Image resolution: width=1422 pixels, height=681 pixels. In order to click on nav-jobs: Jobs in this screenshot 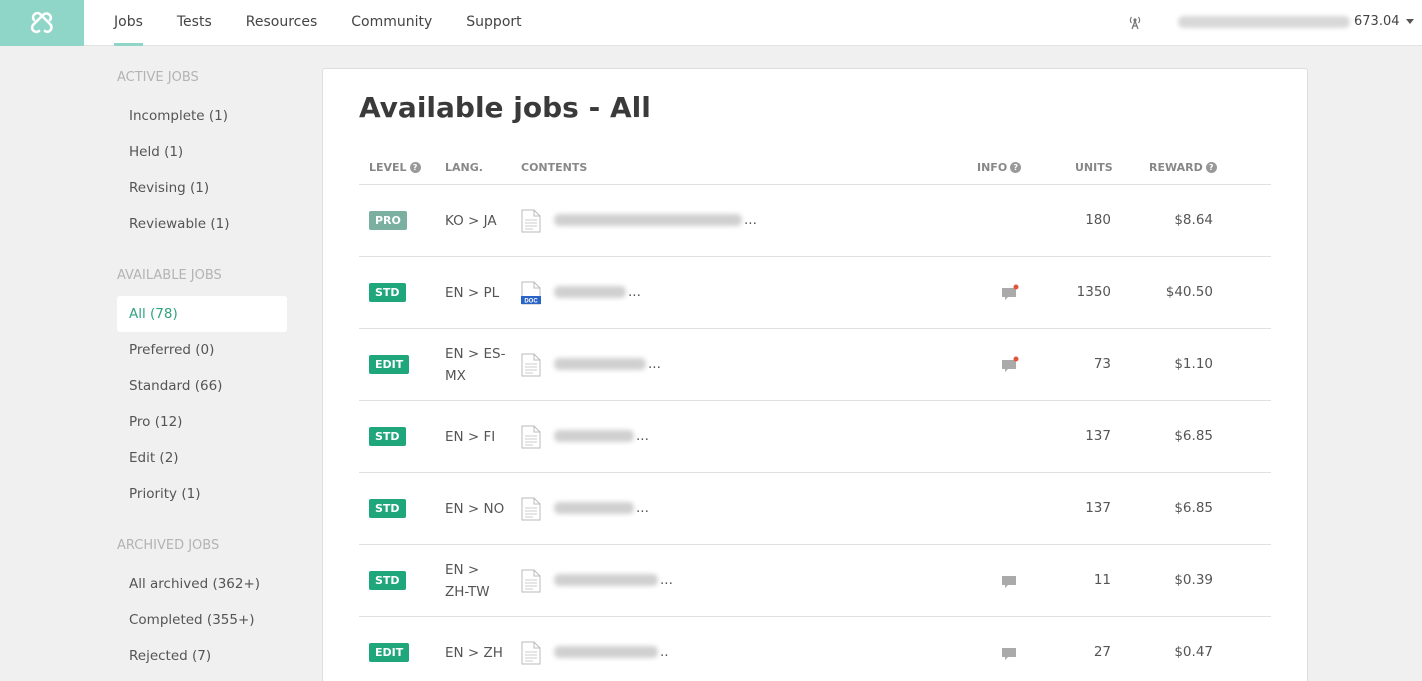, I will do `click(128, 23)`.